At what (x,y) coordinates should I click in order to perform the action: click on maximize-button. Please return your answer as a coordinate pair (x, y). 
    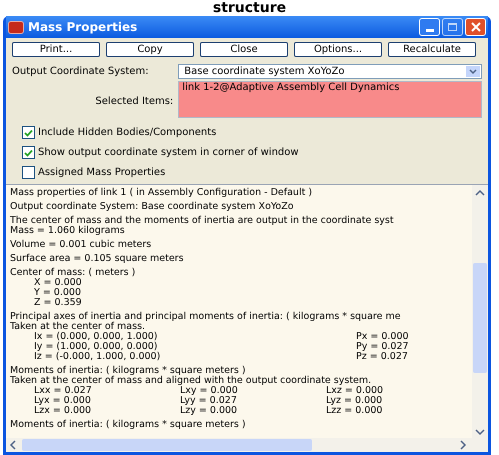
    Looking at the image, I should click on (452, 27).